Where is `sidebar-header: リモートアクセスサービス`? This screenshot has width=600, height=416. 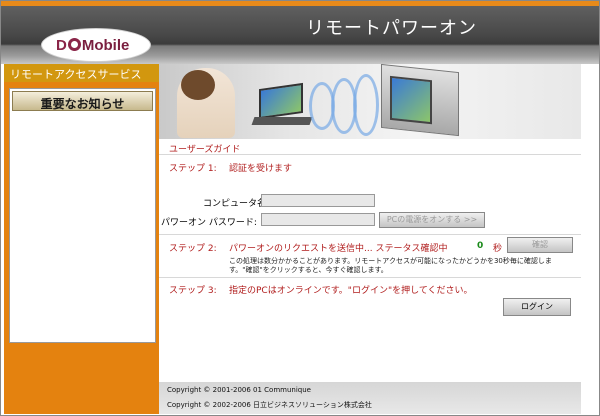
sidebar-header: リモートアクセスサービス is located at coordinates (81, 73).